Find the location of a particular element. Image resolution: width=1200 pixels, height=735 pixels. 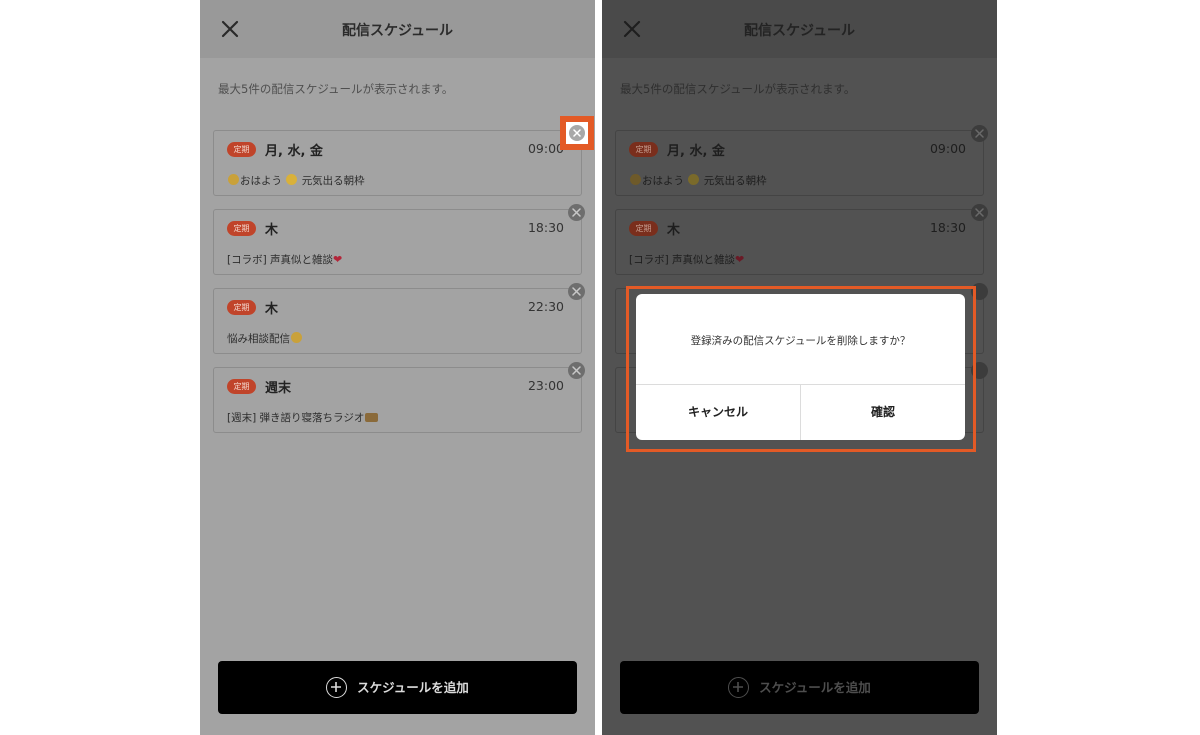

schedule-title: [週末] 弾き語り寝落ちラジオ is located at coordinates (303, 417).